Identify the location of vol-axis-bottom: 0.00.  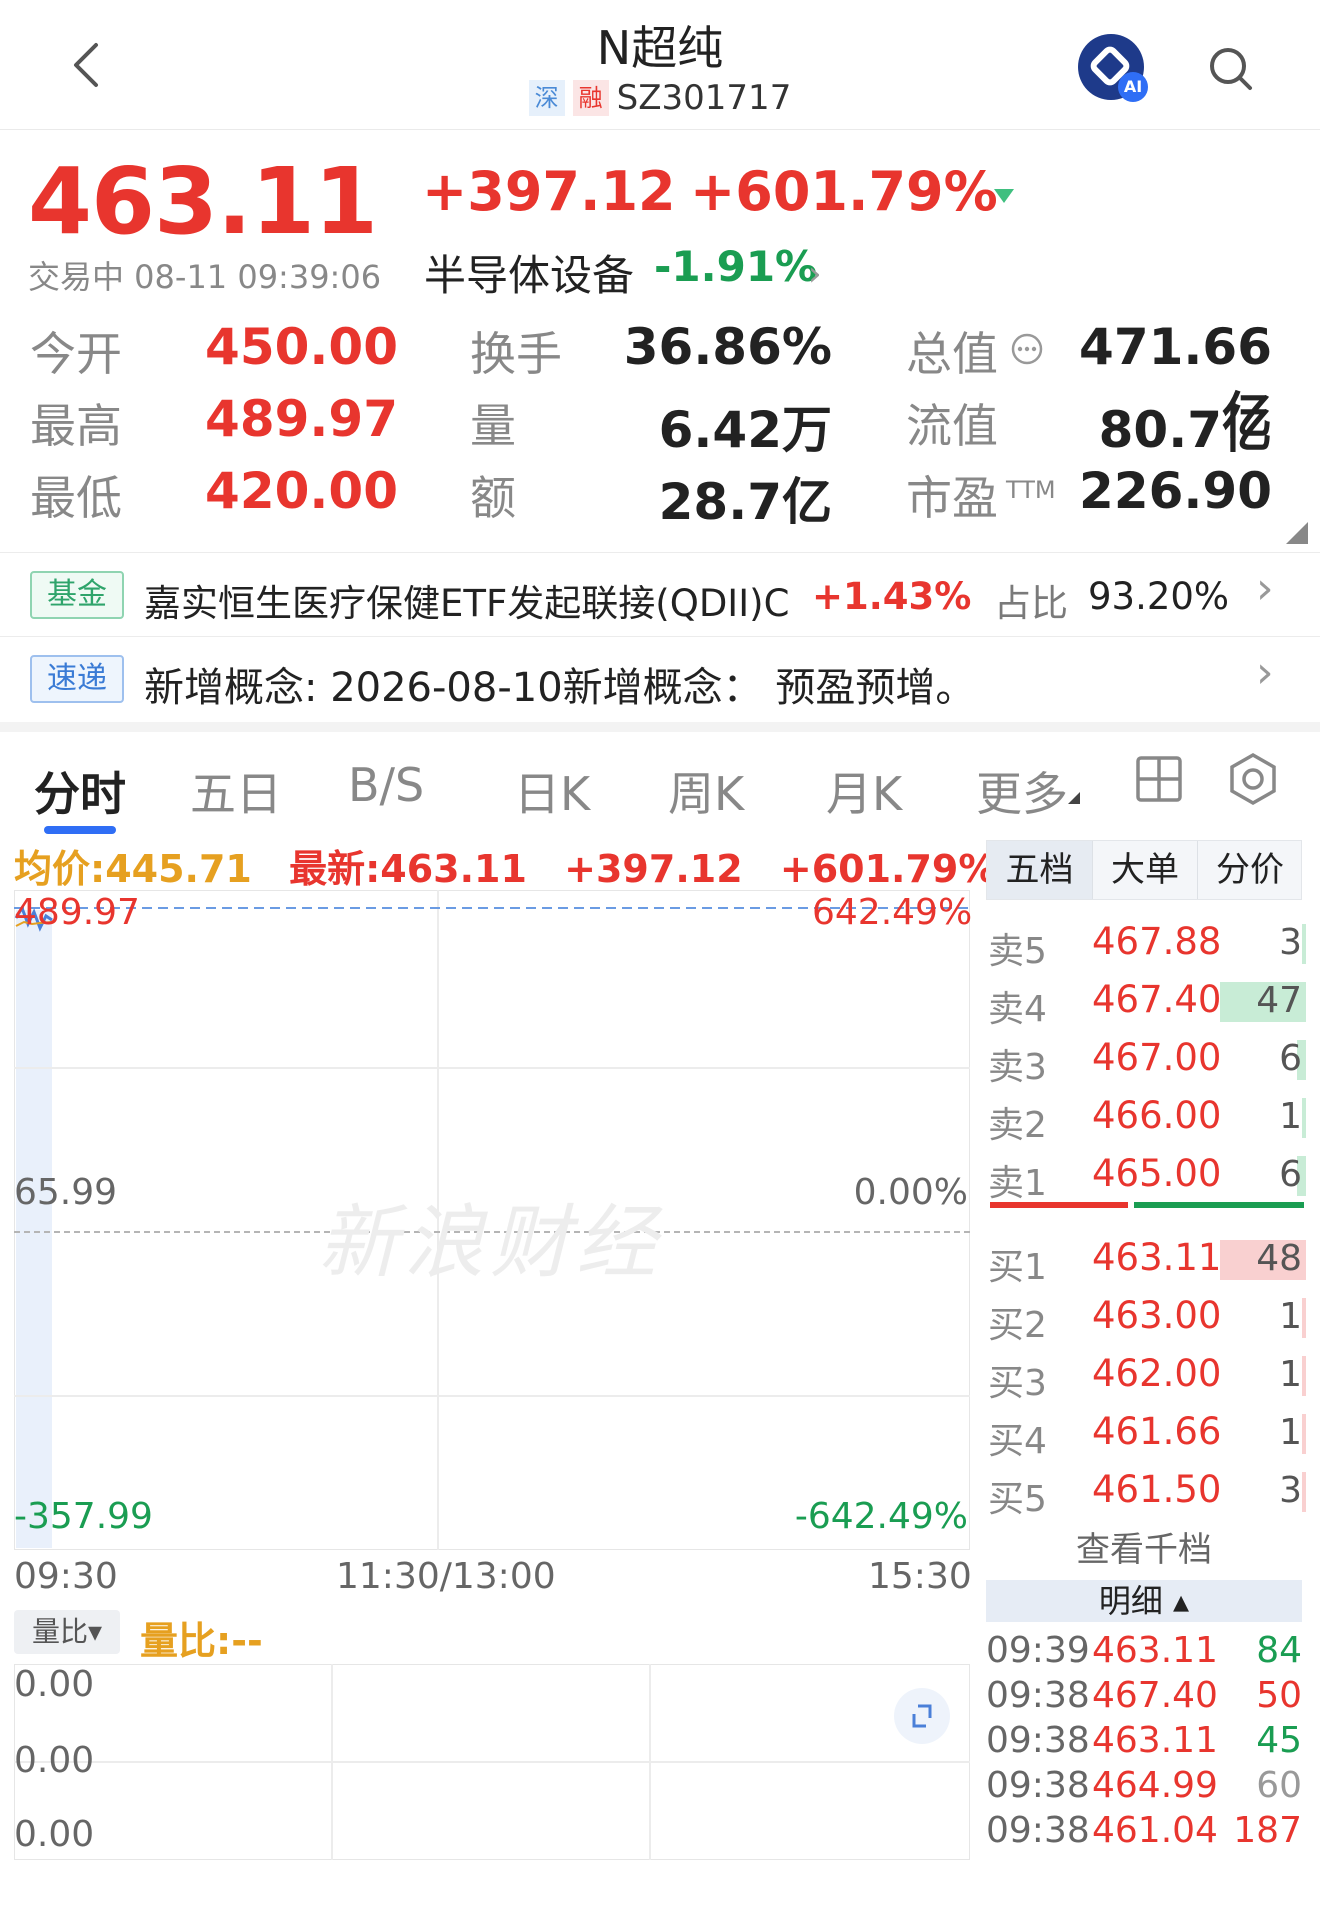
(54, 1834).